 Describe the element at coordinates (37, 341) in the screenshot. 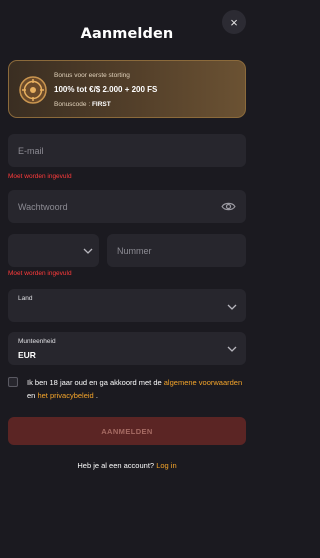

I see `currency-label: Munteenheid` at that location.